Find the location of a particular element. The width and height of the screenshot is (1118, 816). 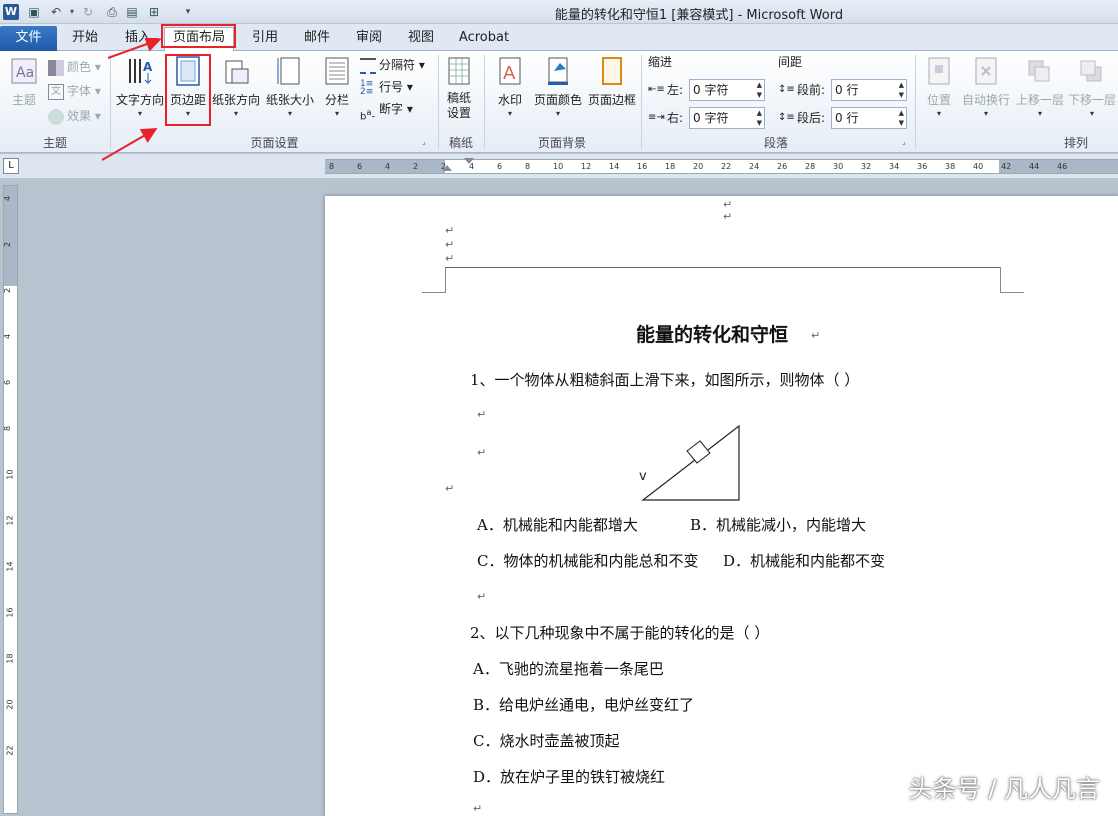

theme-effects-button: 效果 ▾ is located at coordinates (74, 116).